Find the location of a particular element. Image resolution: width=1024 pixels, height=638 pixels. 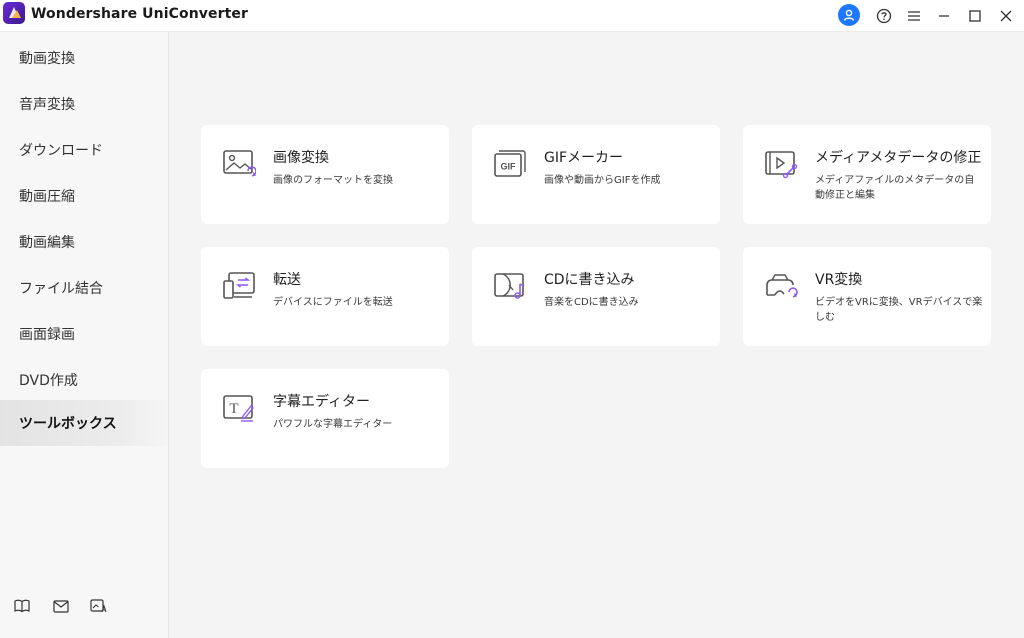

sidebar-item-audio-convert: 音声変換 is located at coordinates (84, 104).